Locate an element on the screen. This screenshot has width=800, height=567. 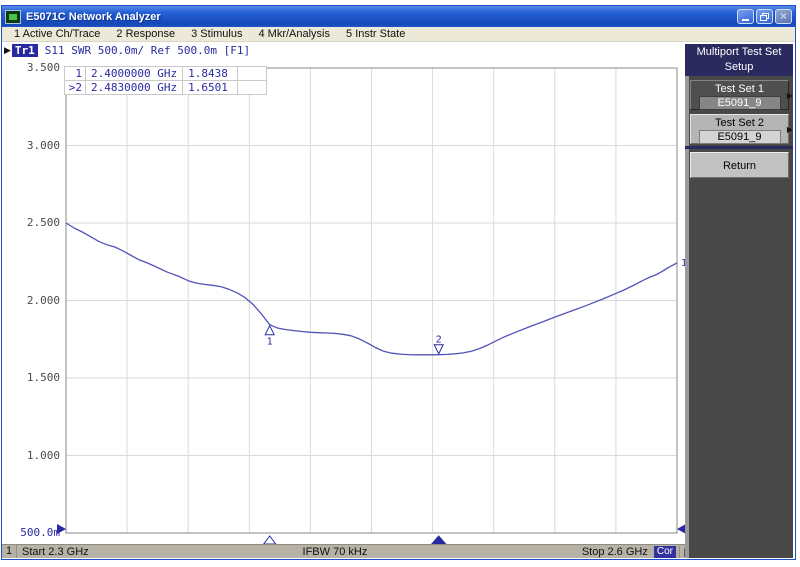
title-bar: E5071C Network Analyzer × is located at coordinates (398, 16).